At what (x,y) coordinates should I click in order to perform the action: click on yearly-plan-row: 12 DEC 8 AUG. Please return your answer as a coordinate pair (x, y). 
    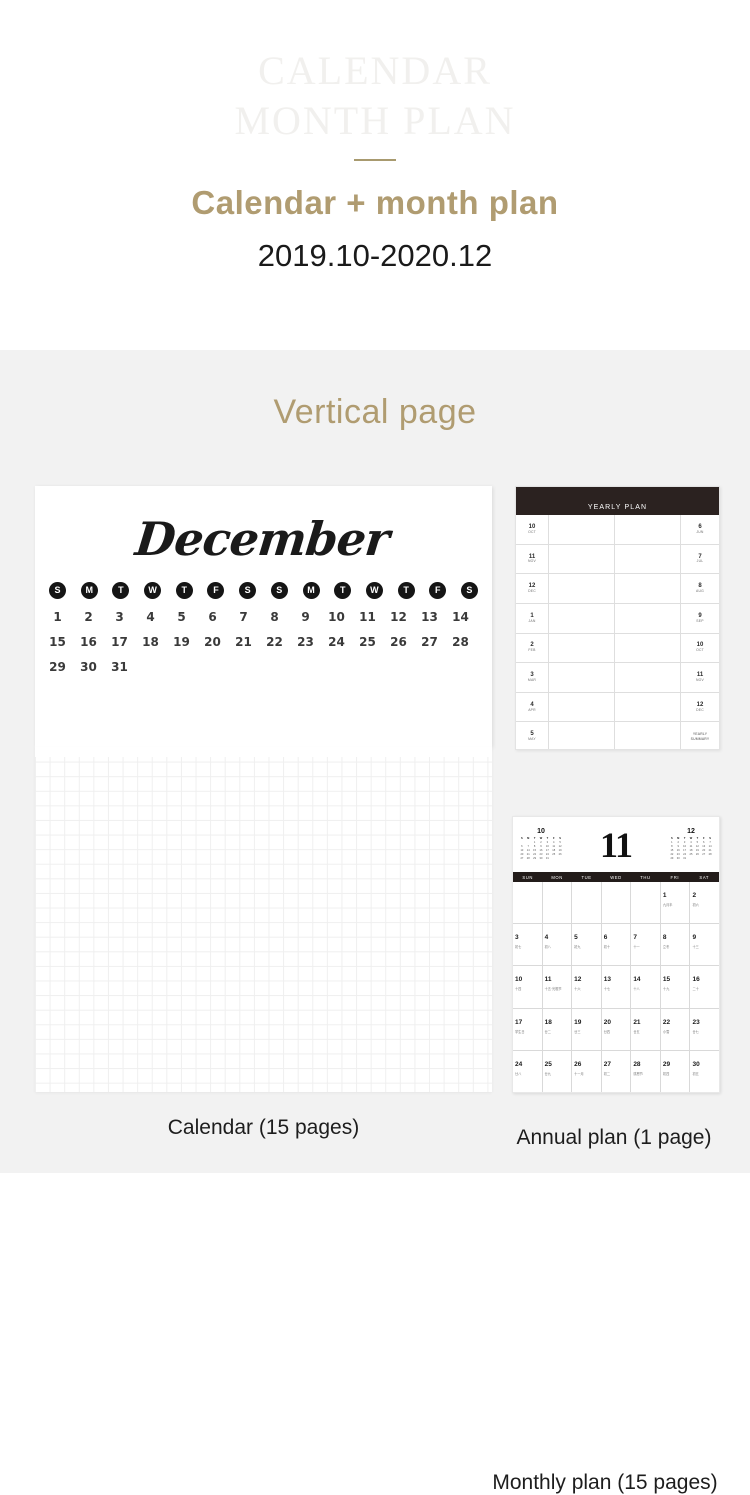
    Looking at the image, I should click on (617, 589).